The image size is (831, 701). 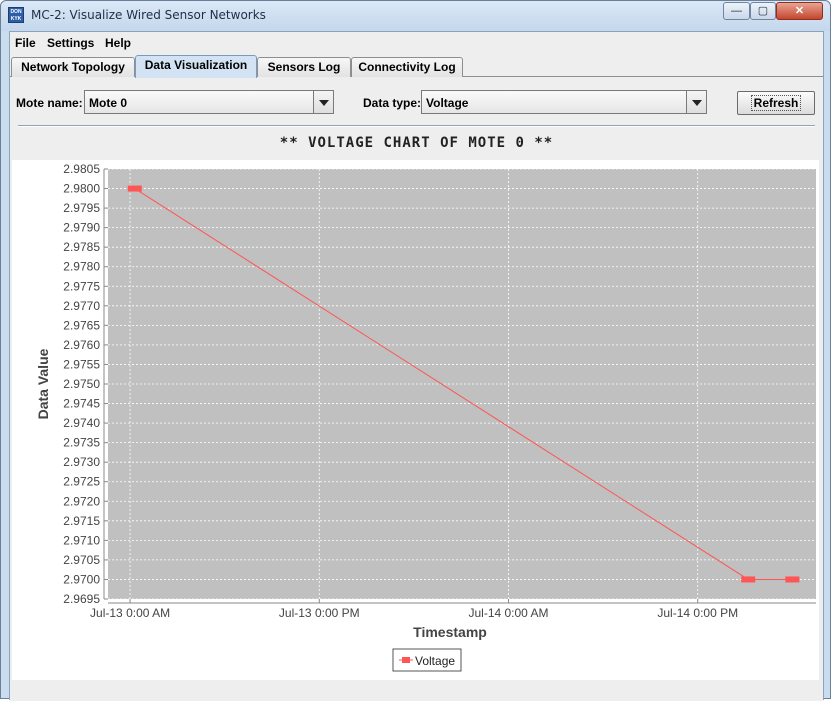 What do you see at coordinates (43, 383) in the screenshot?
I see `y-axis-label: Data Value` at bounding box center [43, 383].